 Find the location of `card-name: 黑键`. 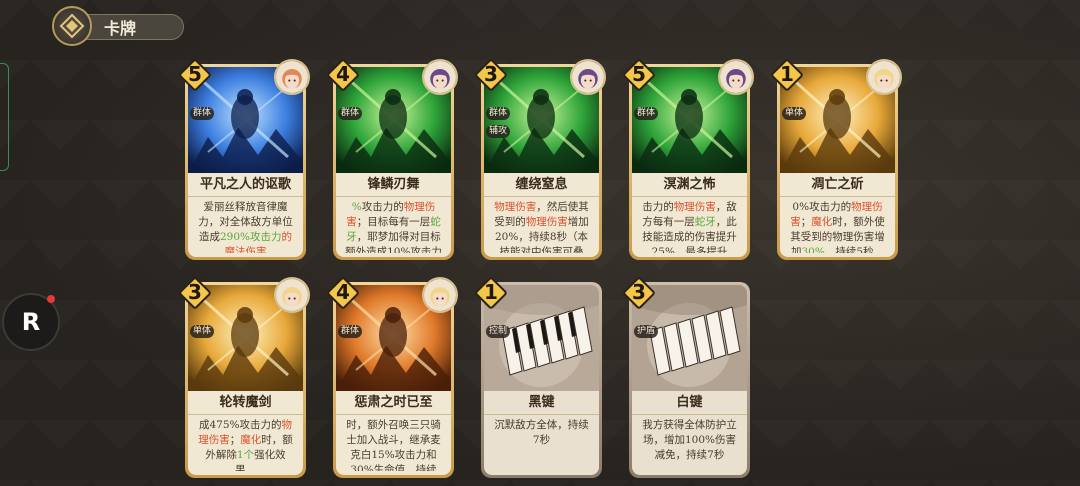

card-name: 黑键 is located at coordinates (541, 403).